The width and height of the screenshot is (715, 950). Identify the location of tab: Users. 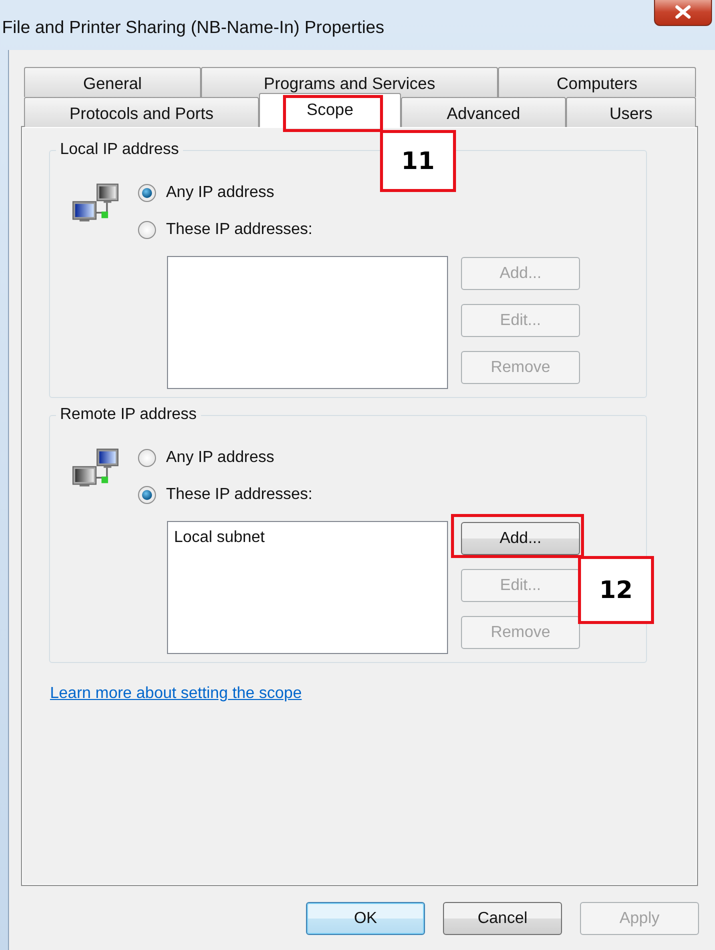
(631, 112).